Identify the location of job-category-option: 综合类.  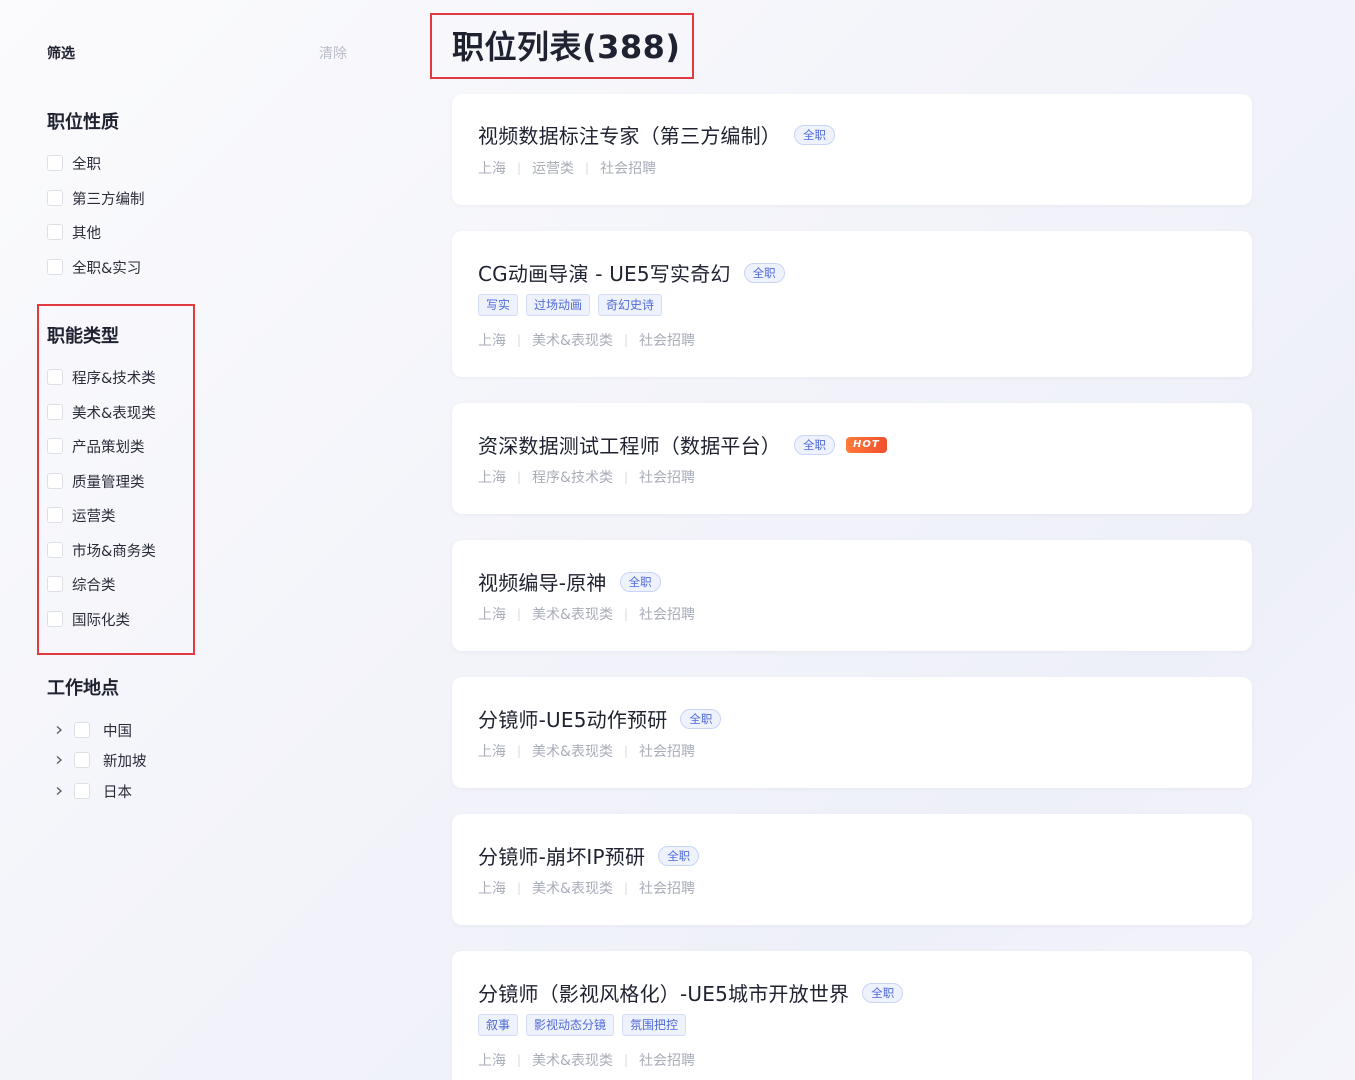
(81, 584).